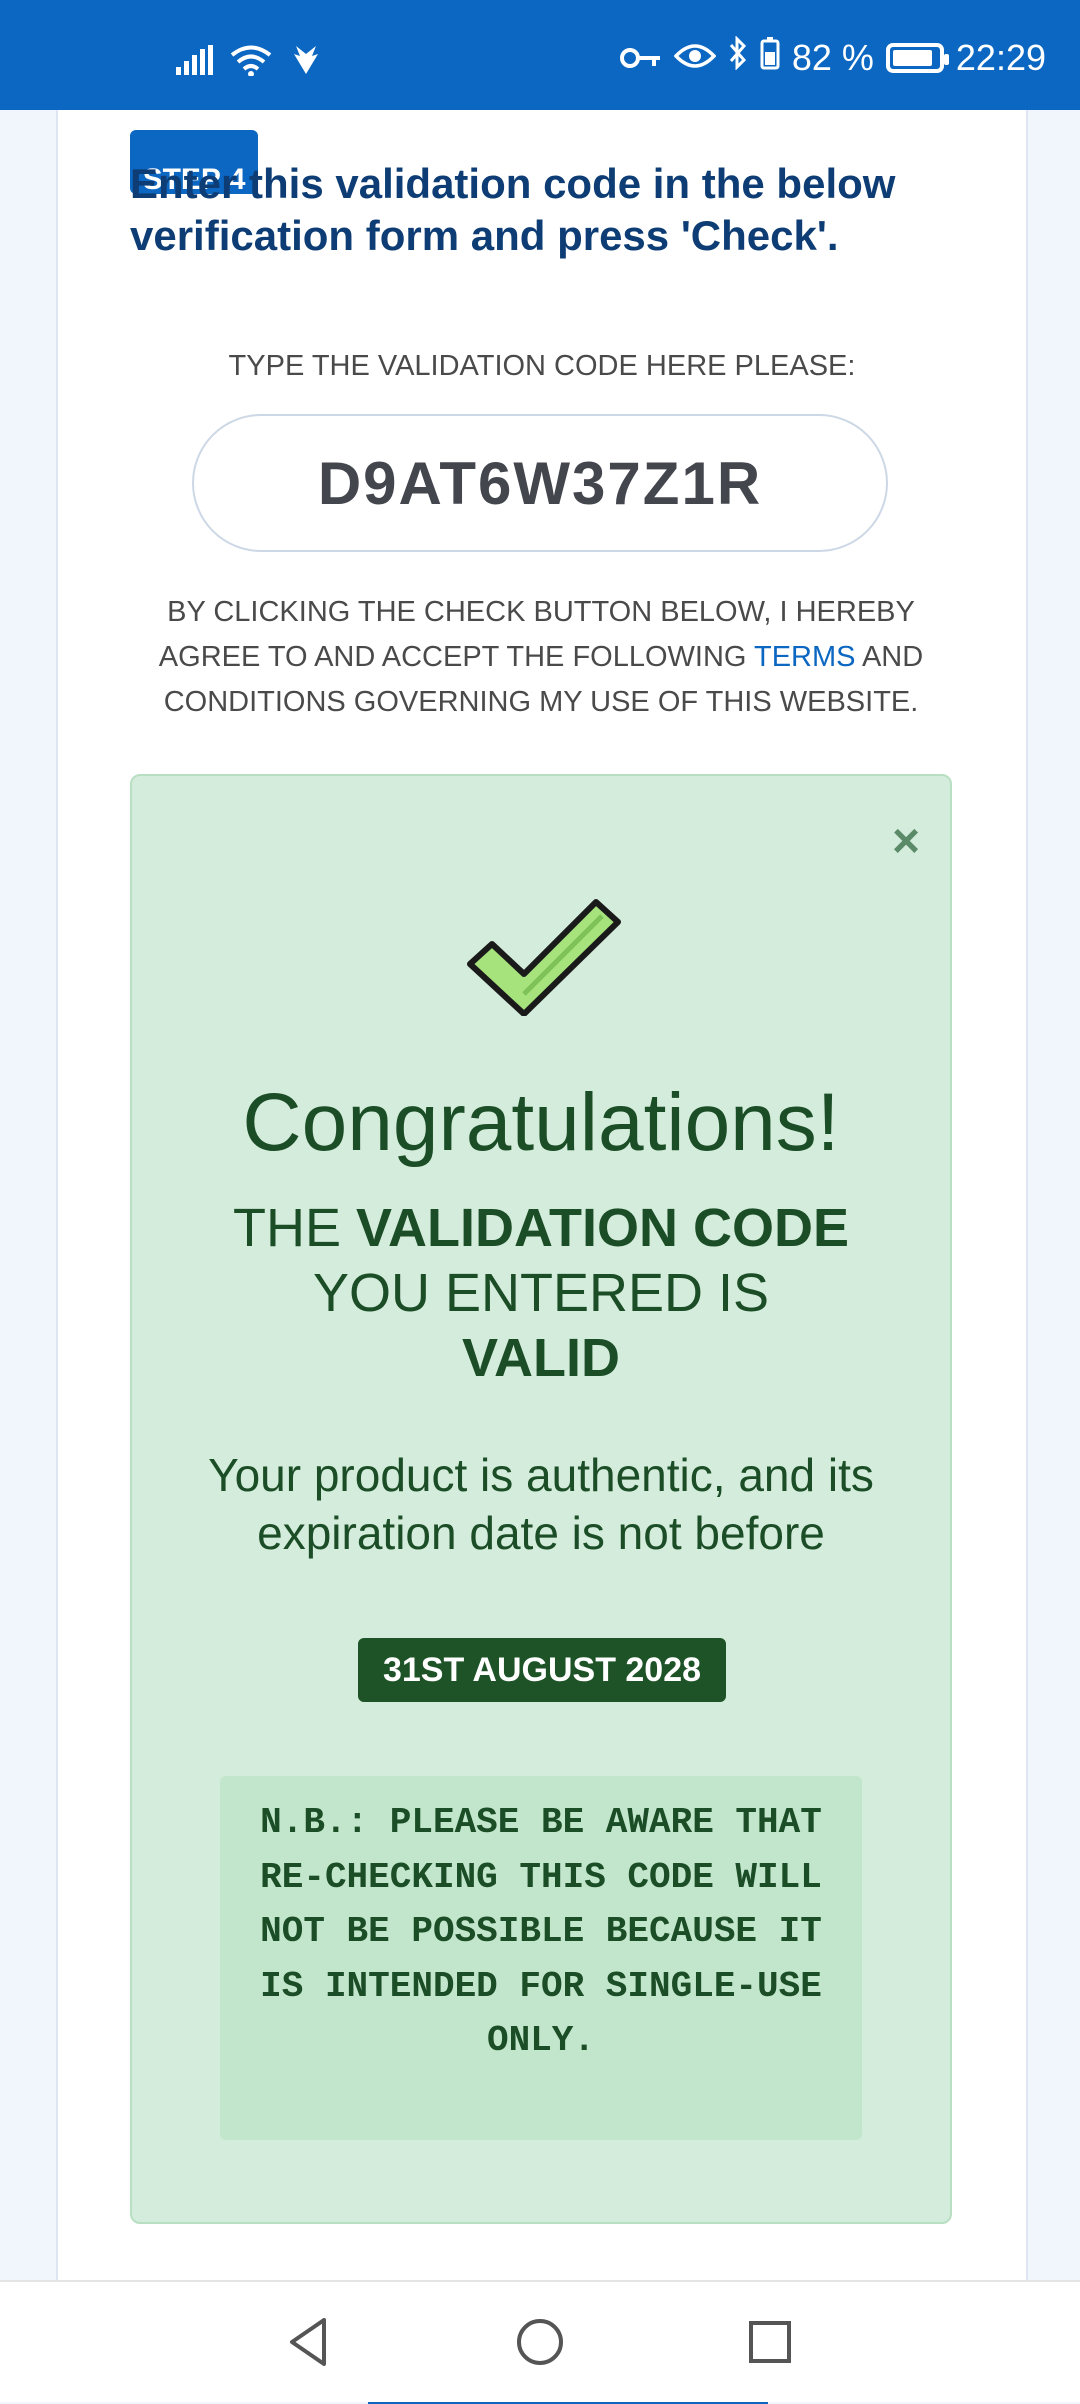 Image resolution: width=1080 pixels, height=2404 pixels. Describe the element at coordinates (540, 55) in the screenshot. I see `status-bar: 82 % 22:29` at that location.